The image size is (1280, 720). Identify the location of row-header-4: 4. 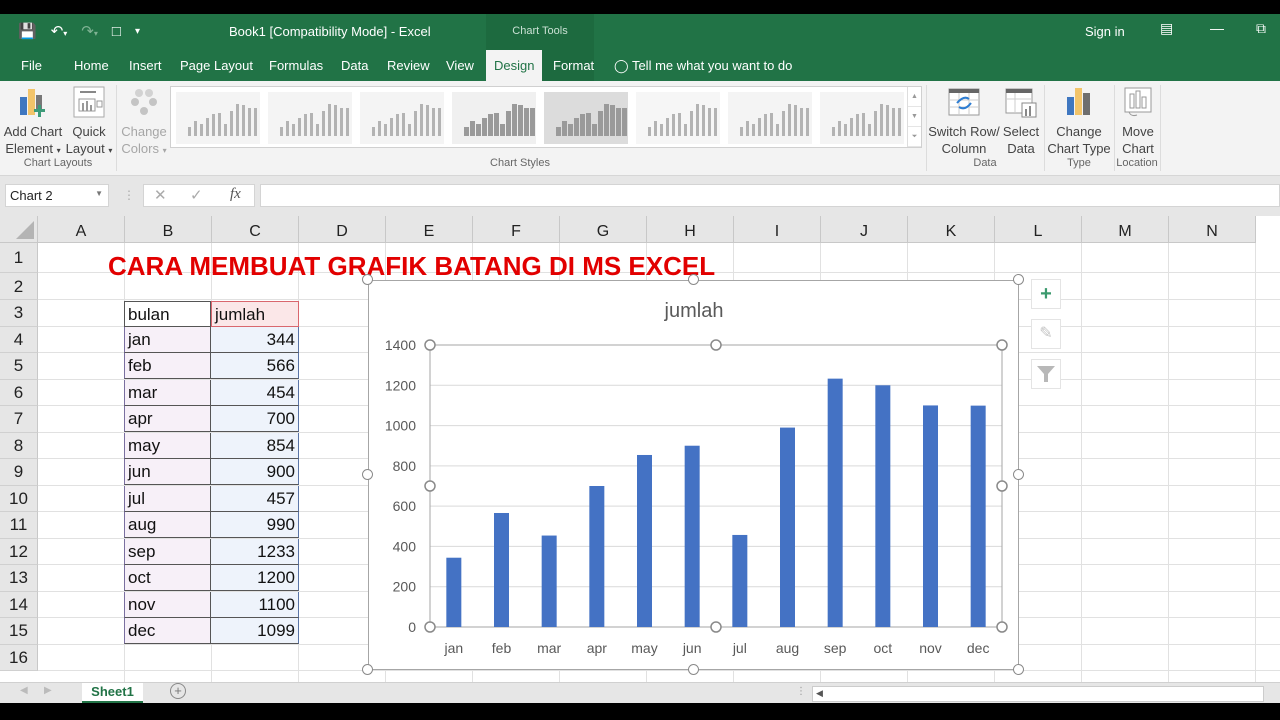
(19, 339).